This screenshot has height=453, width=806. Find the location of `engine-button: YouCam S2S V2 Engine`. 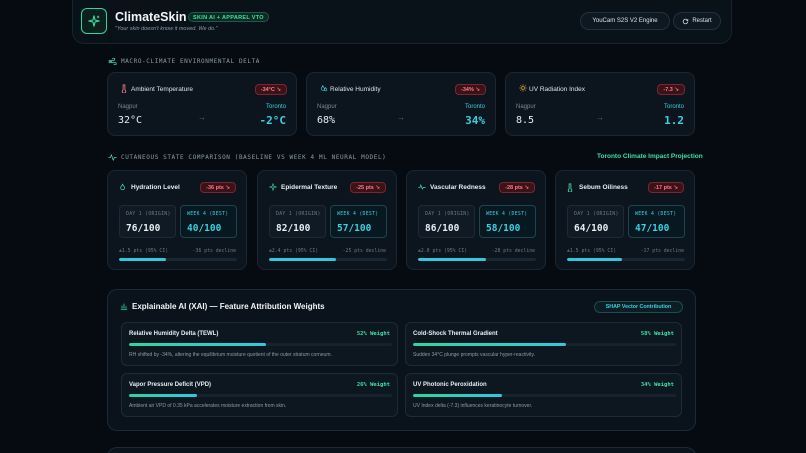

engine-button: YouCam S2S V2 Engine is located at coordinates (625, 21).